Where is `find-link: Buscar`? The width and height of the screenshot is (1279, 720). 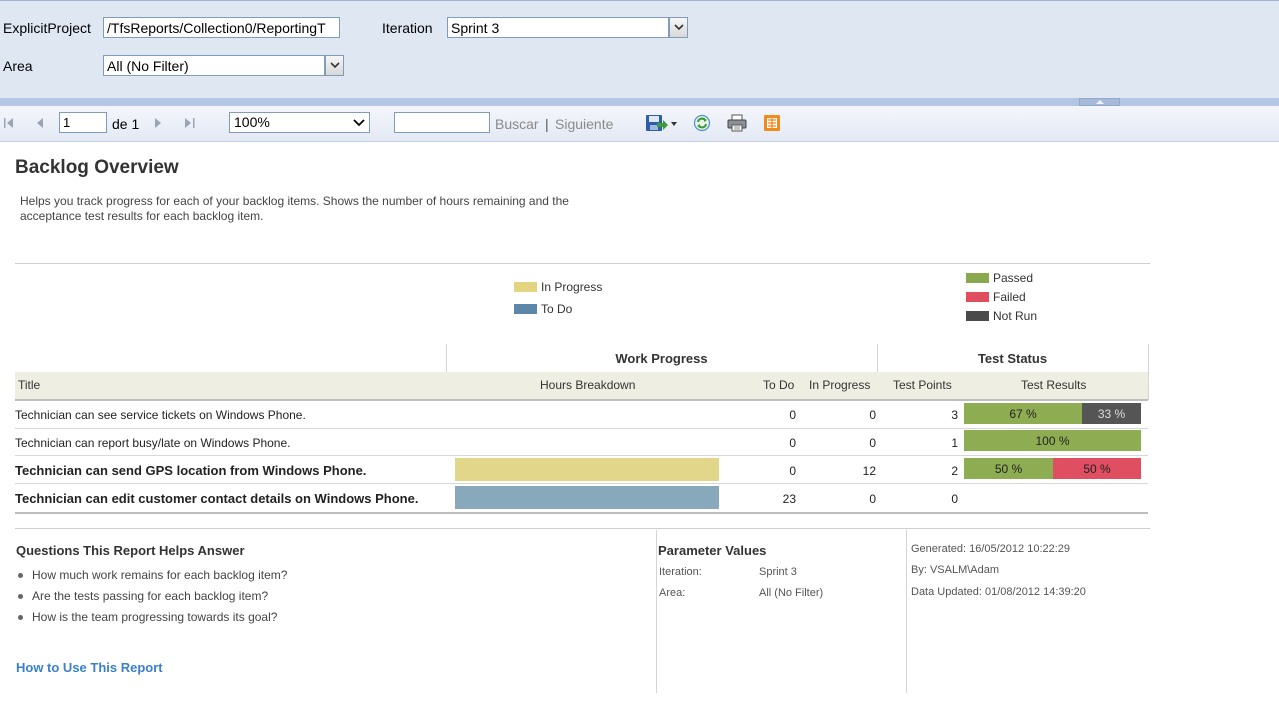
find-link: Buscar is located at coordinates (517, 124).